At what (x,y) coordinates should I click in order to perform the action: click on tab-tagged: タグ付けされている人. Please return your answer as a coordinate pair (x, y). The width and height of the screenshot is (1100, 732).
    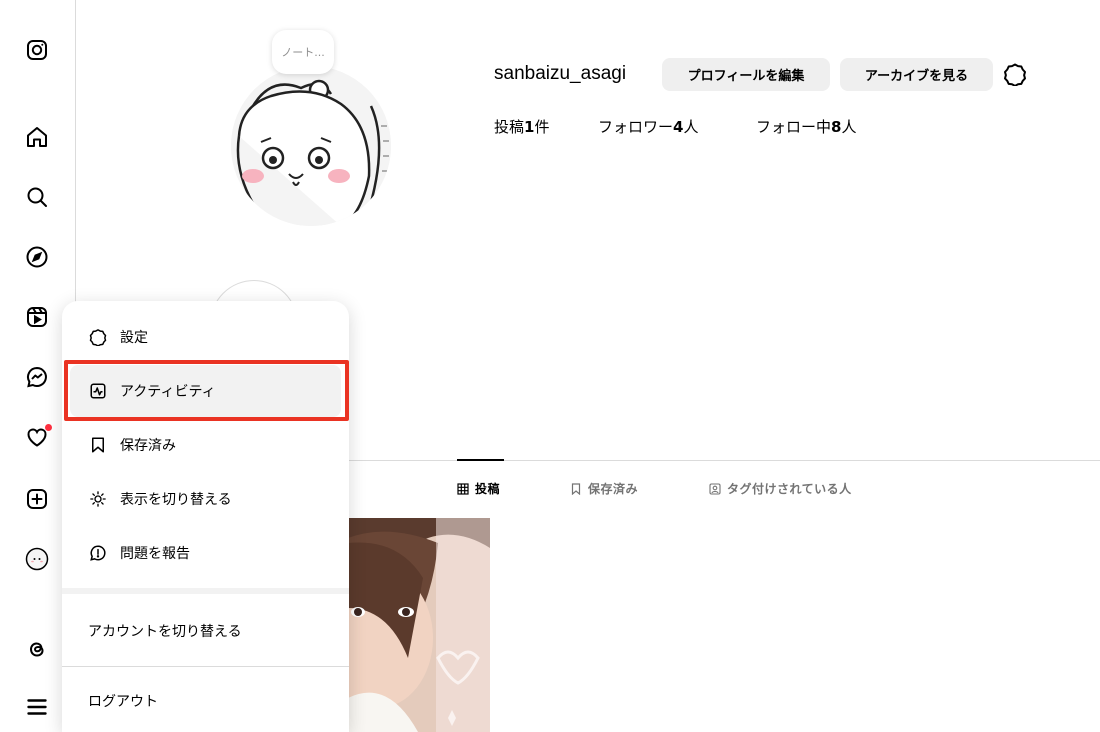
    Looking at the image, I should click on (780, 488).